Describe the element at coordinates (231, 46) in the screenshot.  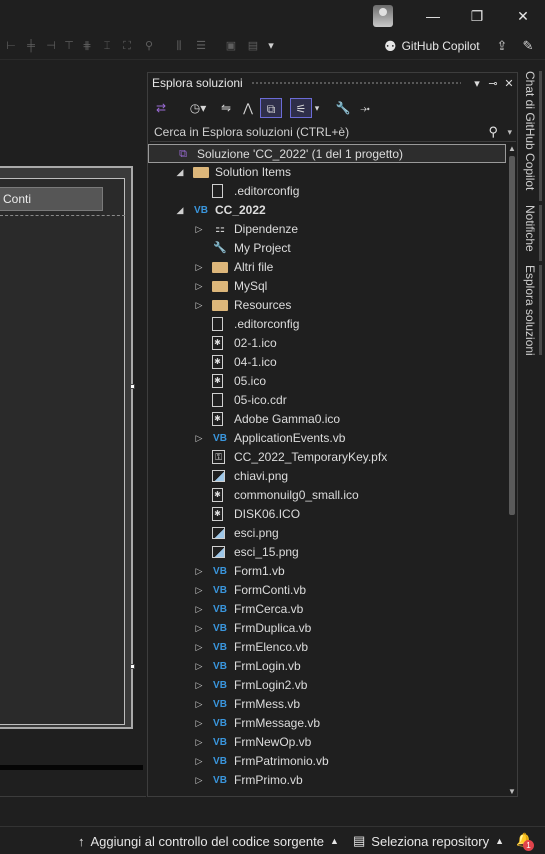
I see `bring-to-front-icon: ▣` at that location.